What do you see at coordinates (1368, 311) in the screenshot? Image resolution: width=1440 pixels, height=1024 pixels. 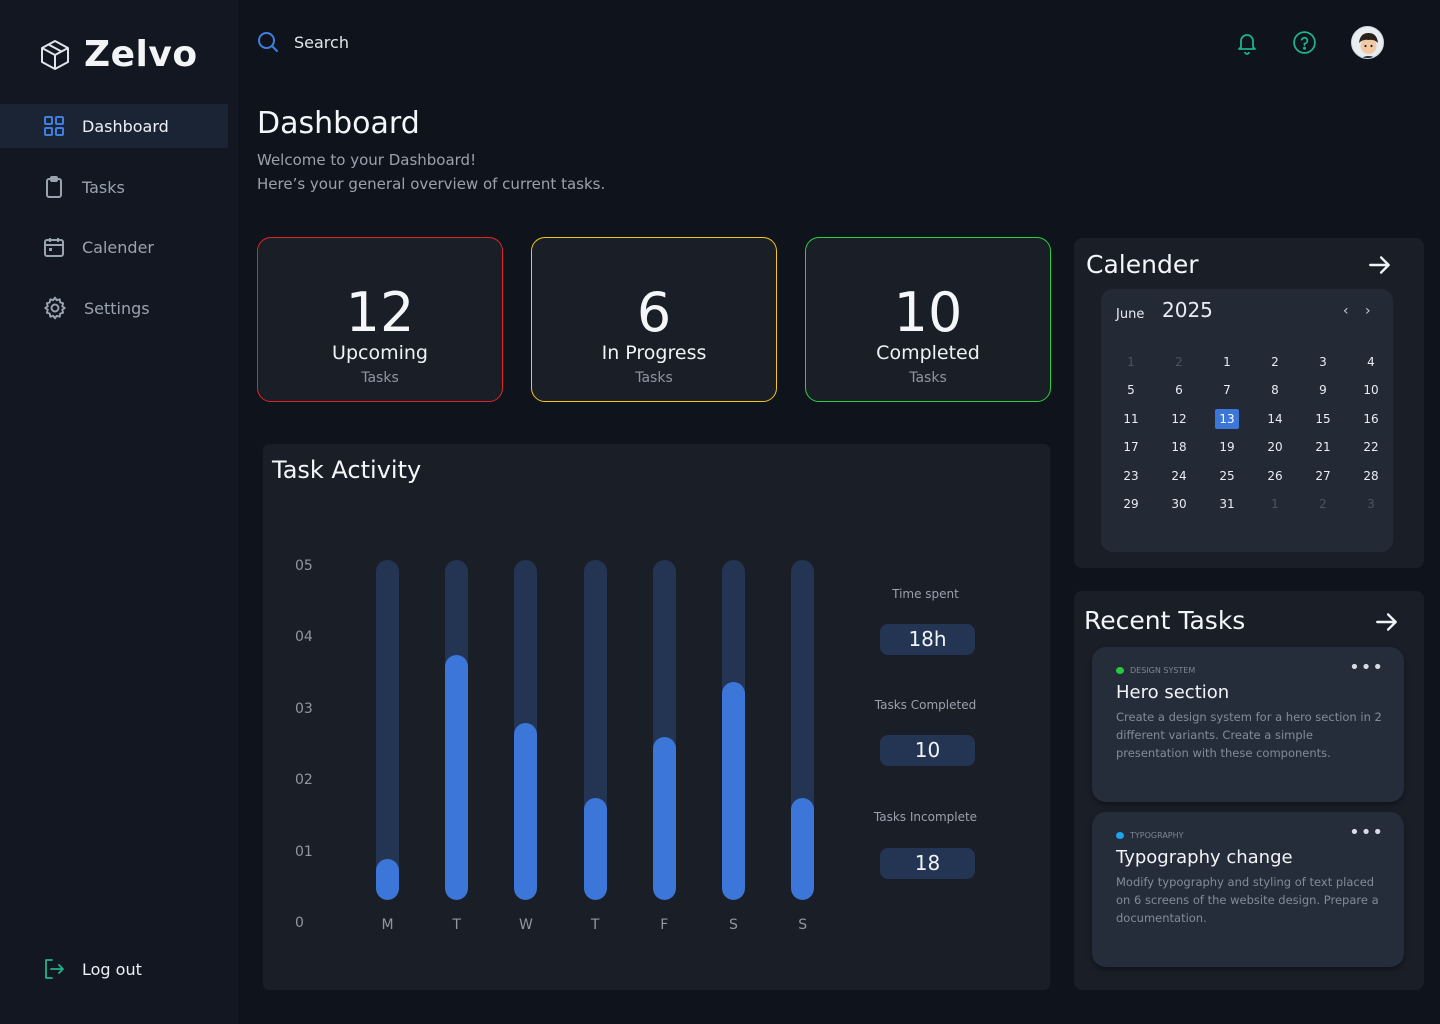 I see `calendar-next-button: ›` at bounding box center [1368, 311].